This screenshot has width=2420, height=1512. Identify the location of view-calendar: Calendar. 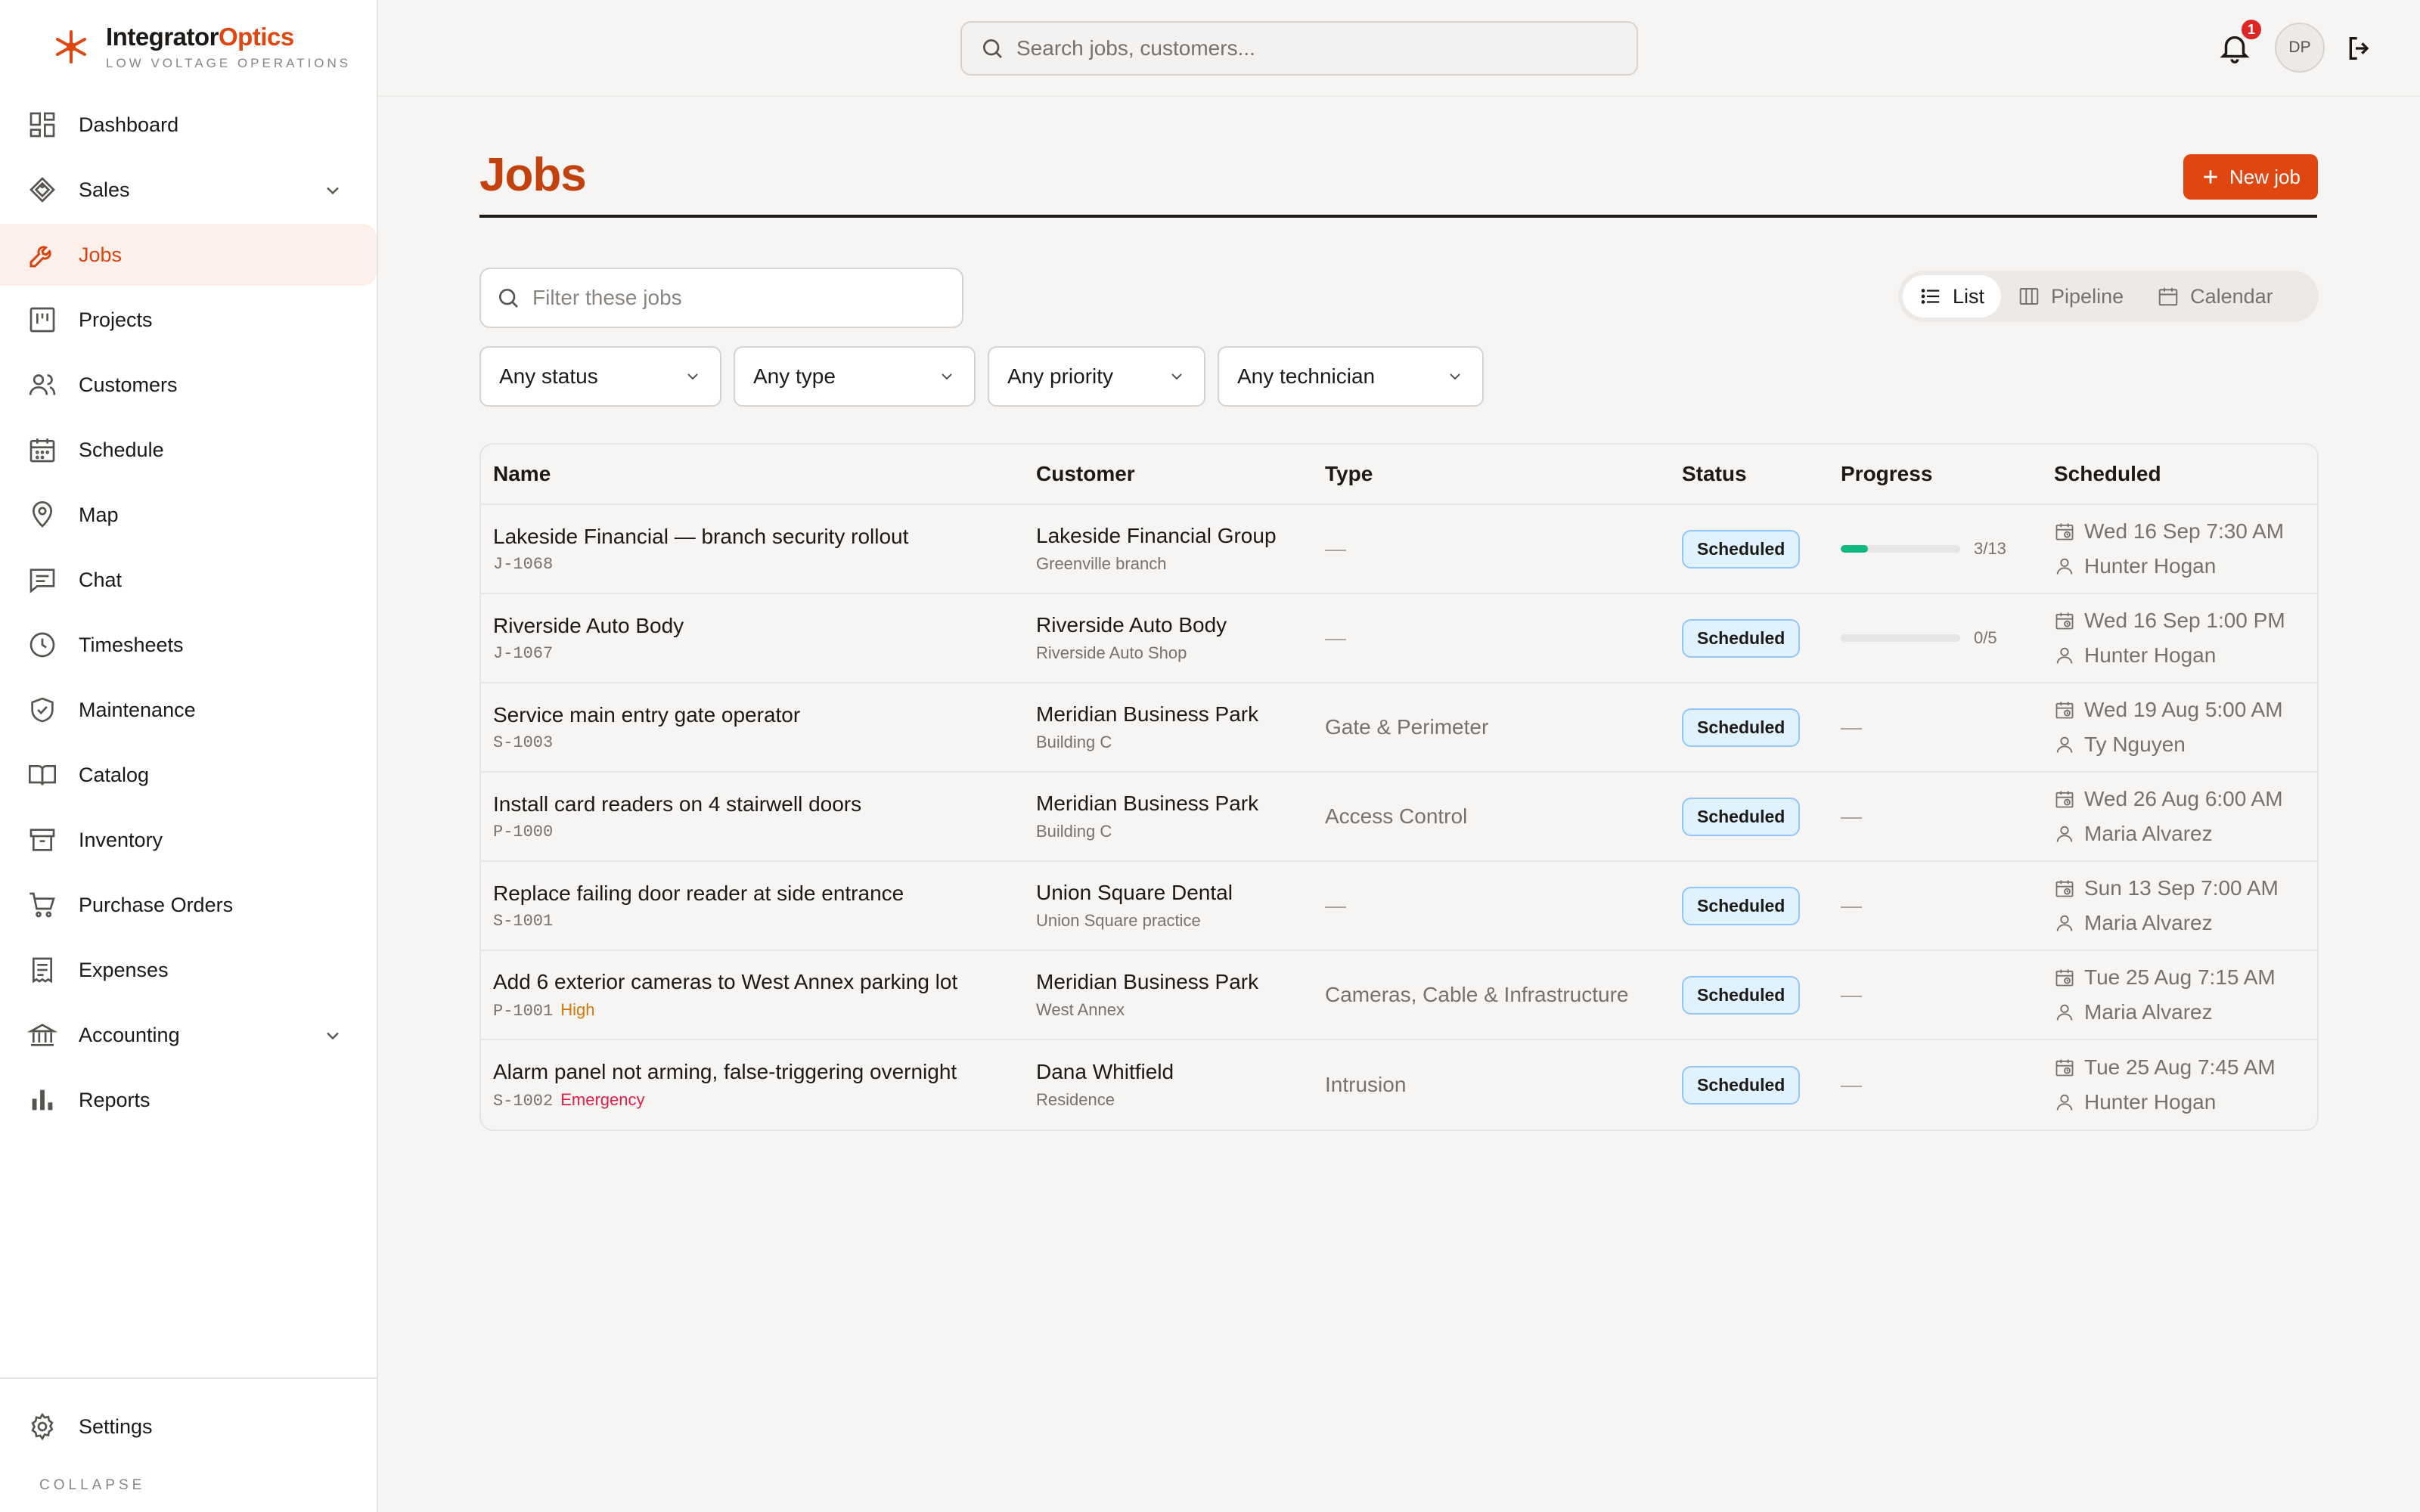
(2215, 296).